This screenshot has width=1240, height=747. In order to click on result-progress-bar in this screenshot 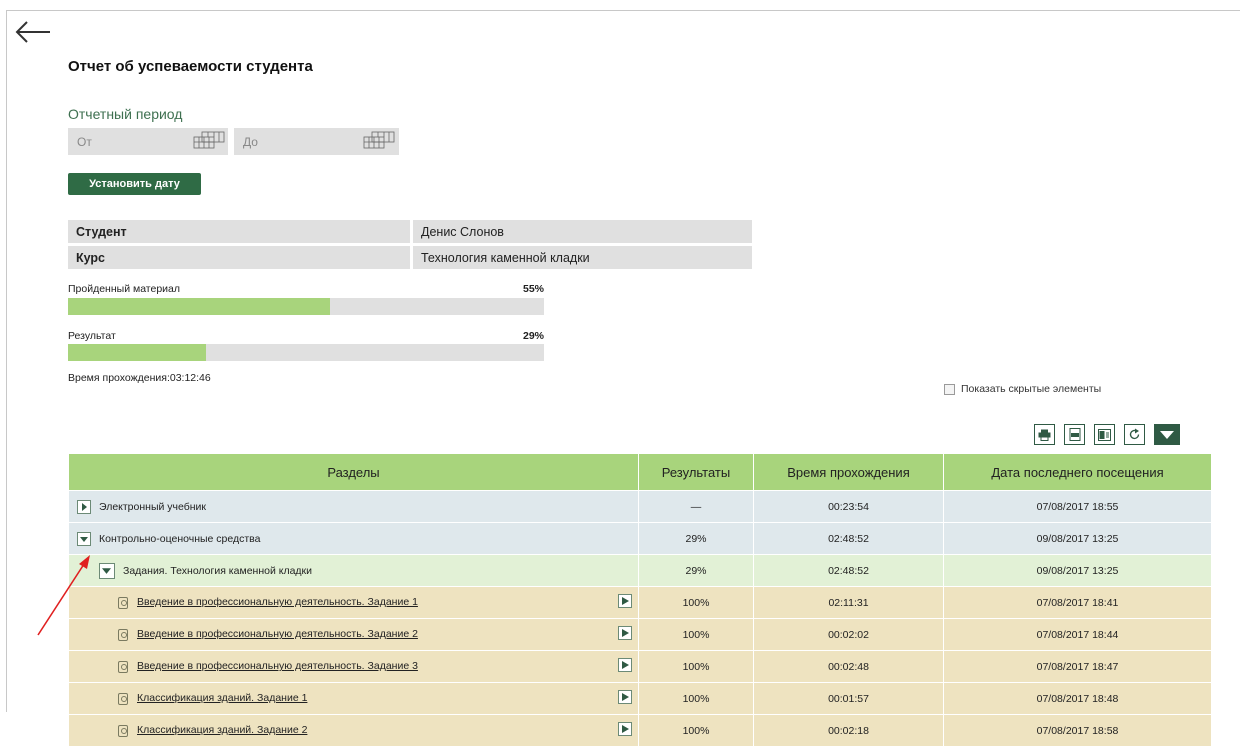, I will do `click(306, 352)`.